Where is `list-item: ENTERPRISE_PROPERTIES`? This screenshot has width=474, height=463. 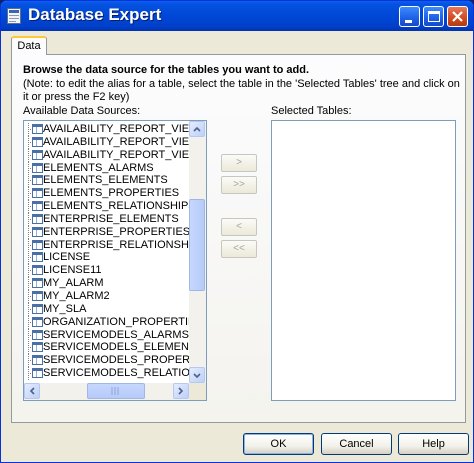 list-item: ENTERPRISE_PROPERTIES is located at coordinates (106, 232).